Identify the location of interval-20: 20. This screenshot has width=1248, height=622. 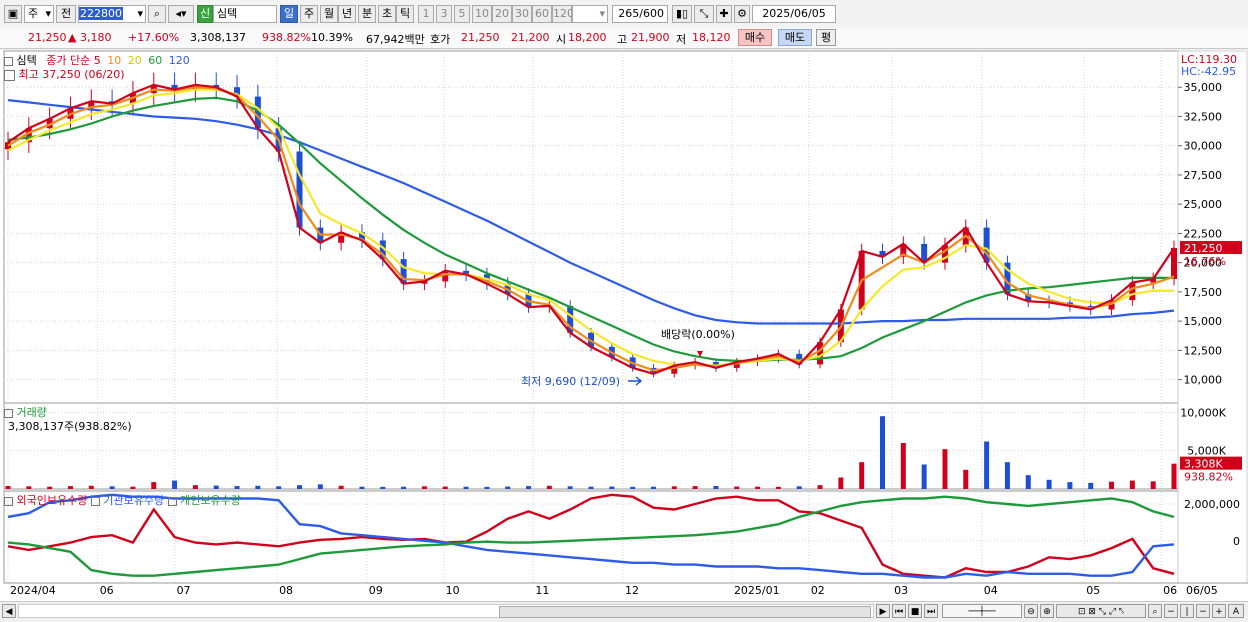
(502, 14).